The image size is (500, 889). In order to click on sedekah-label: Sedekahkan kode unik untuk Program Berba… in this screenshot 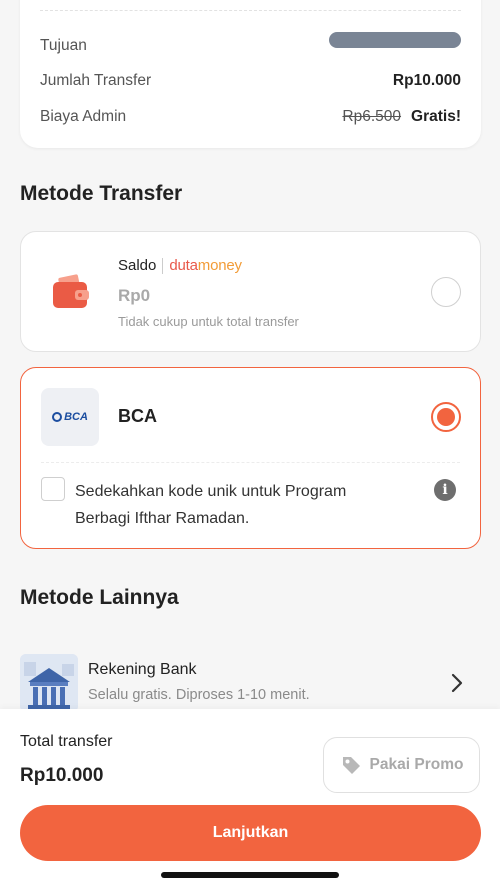, I will do `click(211, 505)`.